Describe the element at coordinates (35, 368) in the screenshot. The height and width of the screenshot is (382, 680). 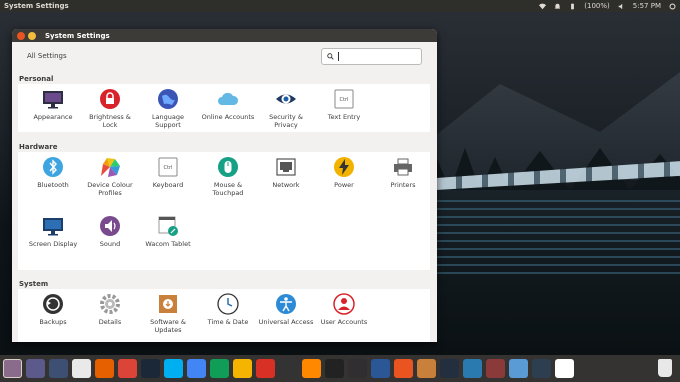
I see `workspace-icon` at that location.